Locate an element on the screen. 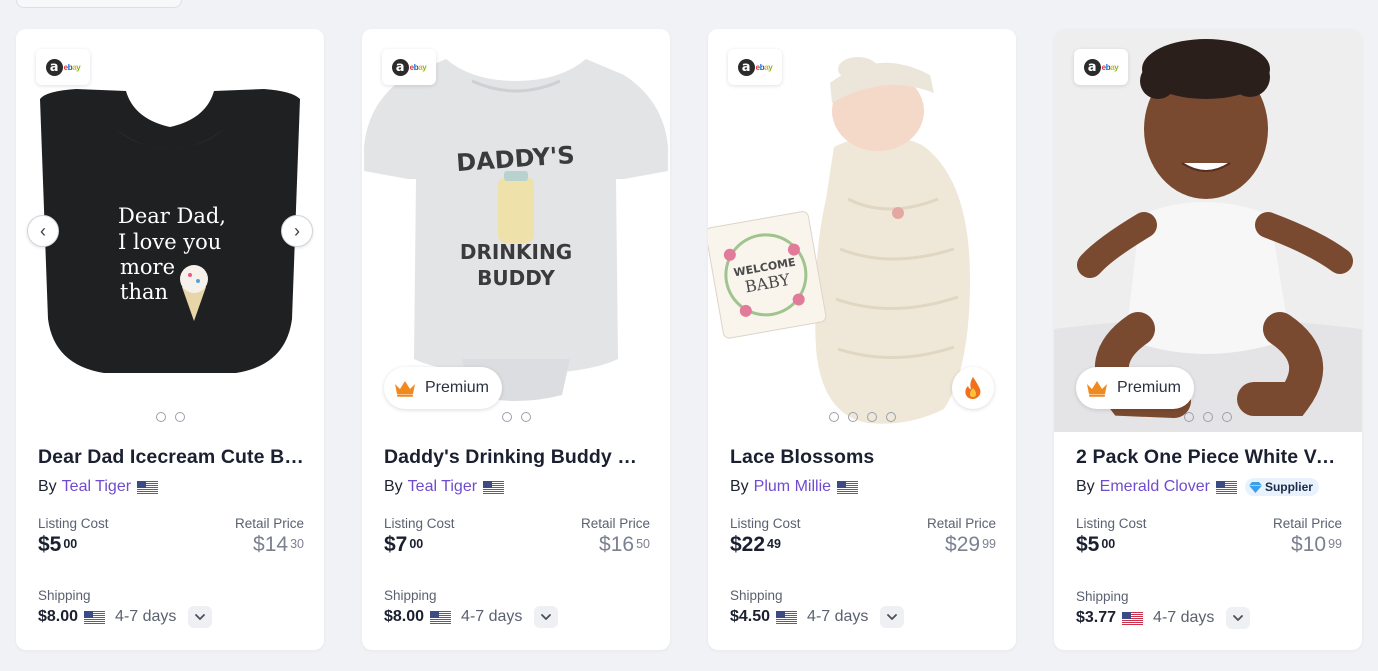 The image size is (1378, 671). chevron-right-icon: › is located at coordinates (297, 231).